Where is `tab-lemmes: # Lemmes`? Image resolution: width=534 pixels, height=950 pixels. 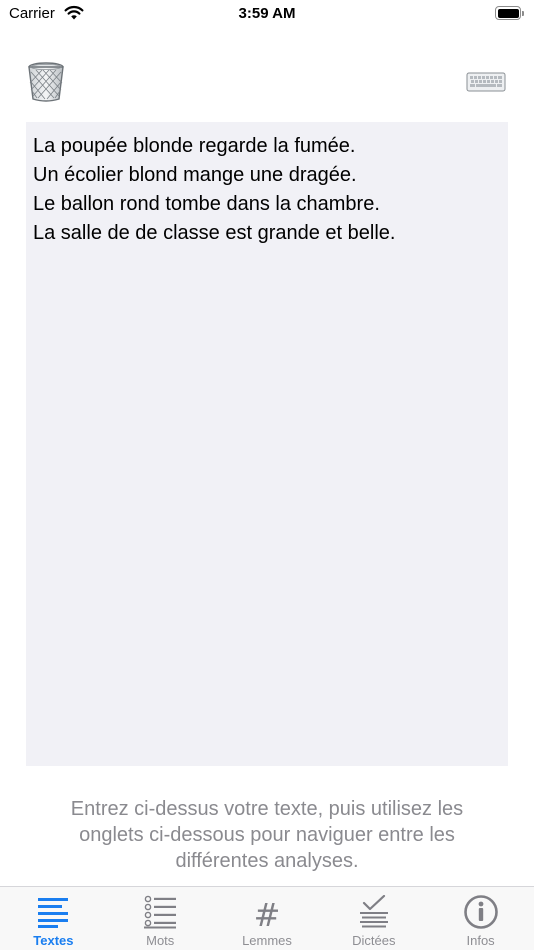
tab-lemmes: # Lemmes is located at coordinates (267, 918).